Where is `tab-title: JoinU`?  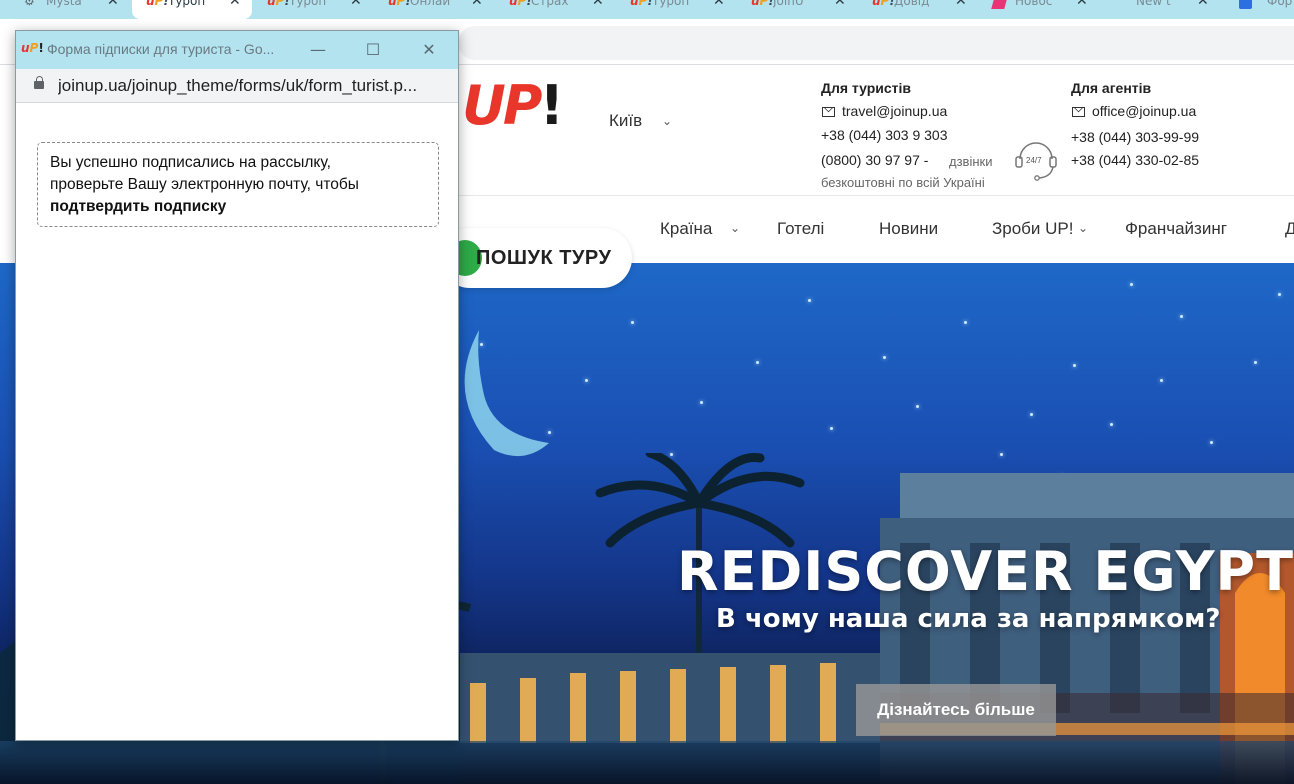 tab-title: JoinU is located at coordinates (788, 4).